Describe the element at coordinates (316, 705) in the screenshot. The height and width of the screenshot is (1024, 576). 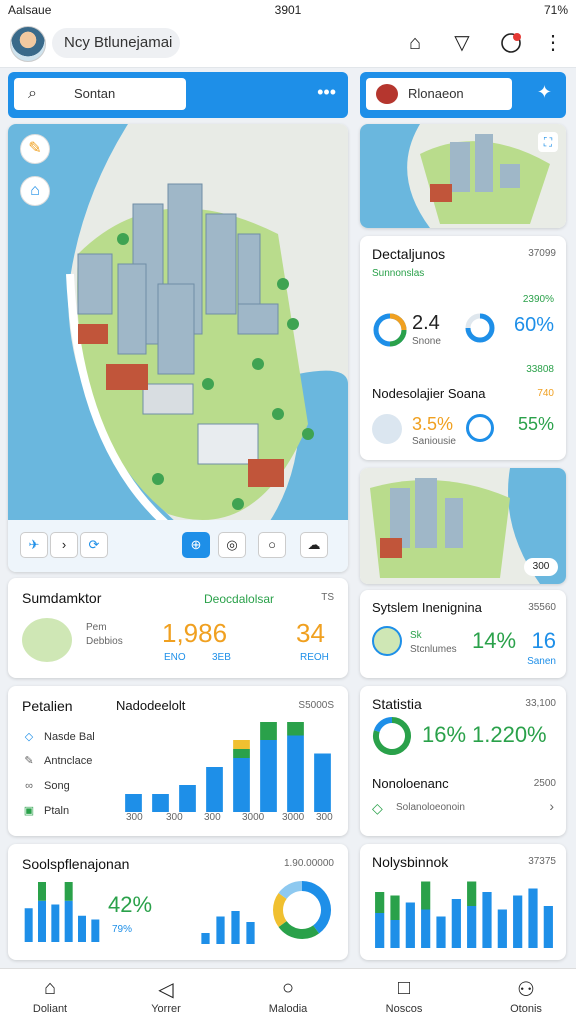
I see `card-meta: S5000S` at that location.